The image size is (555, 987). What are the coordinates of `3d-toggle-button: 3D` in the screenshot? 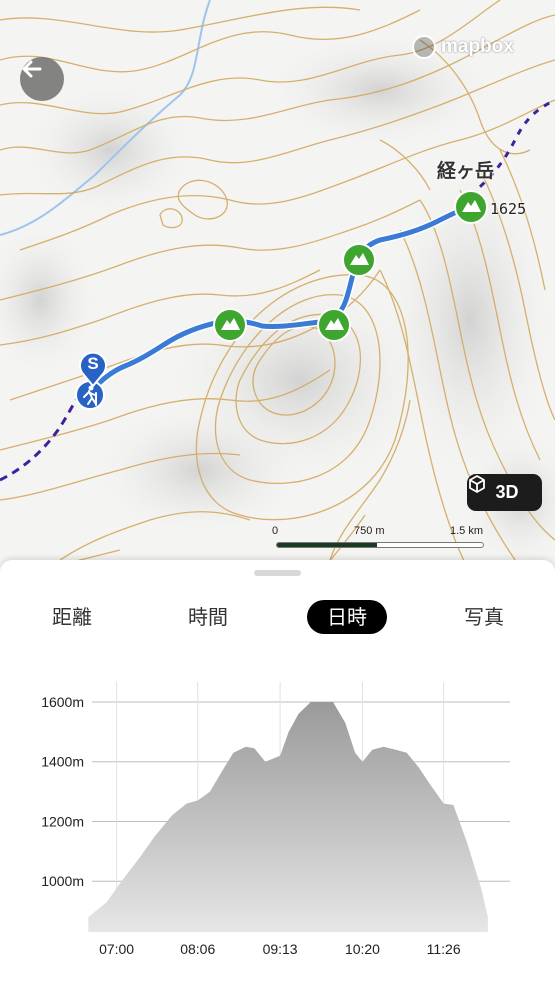 It's located at (504, 492).